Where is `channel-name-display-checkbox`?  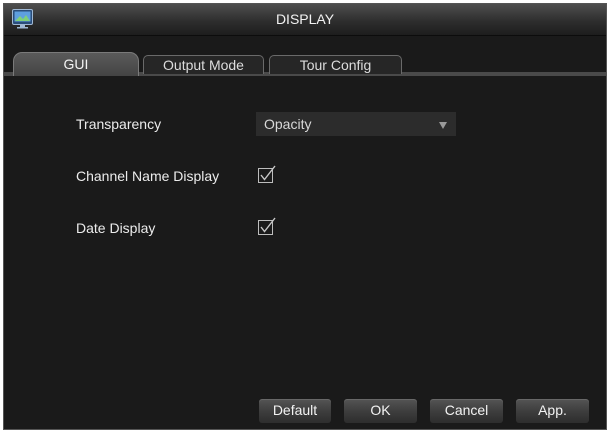 channel-name-display-checkbox is located at coordinates (267, 174).